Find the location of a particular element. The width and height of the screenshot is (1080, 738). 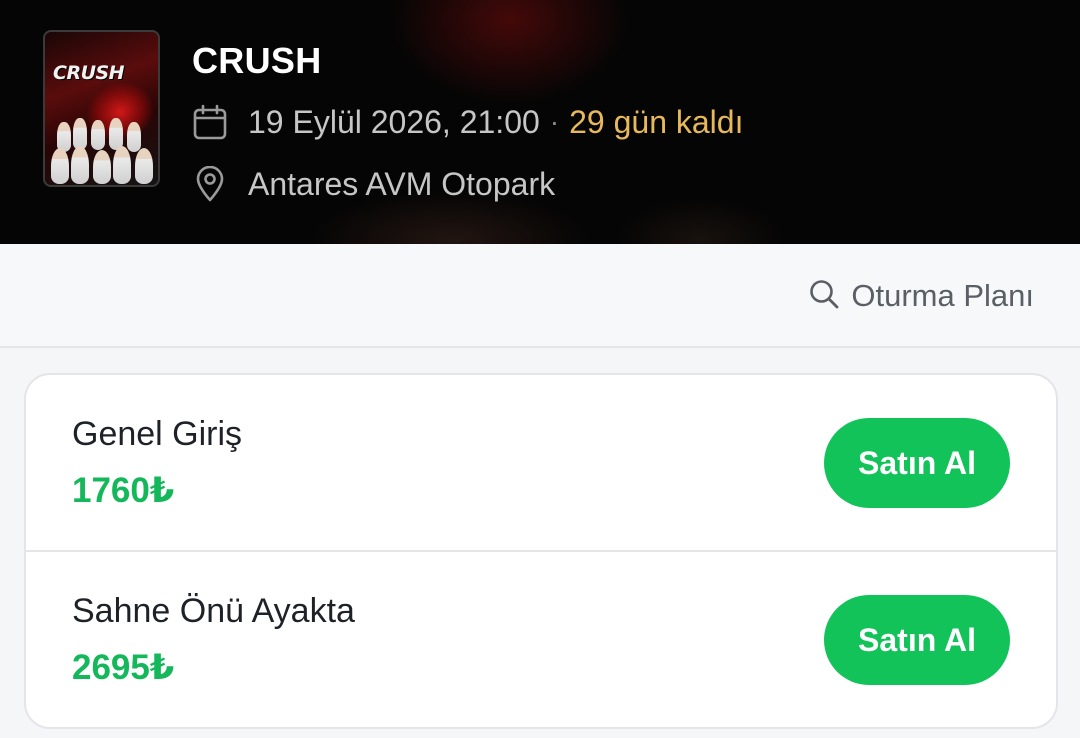

event-venue-row: Antares AVM Otopark is located at coordinates (373, 184).